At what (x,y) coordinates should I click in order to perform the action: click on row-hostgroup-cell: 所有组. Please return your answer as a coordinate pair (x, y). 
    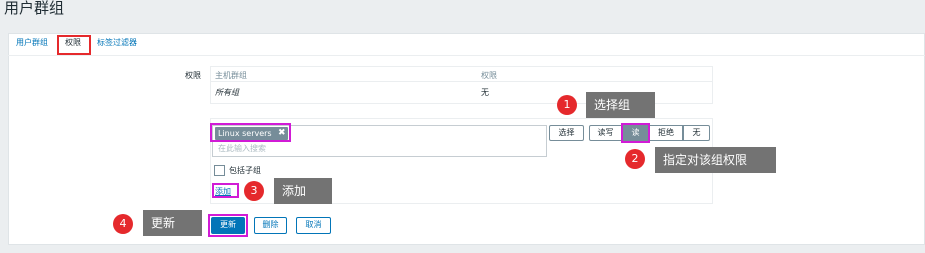
    Looking at the image, I should click on (227, 92).